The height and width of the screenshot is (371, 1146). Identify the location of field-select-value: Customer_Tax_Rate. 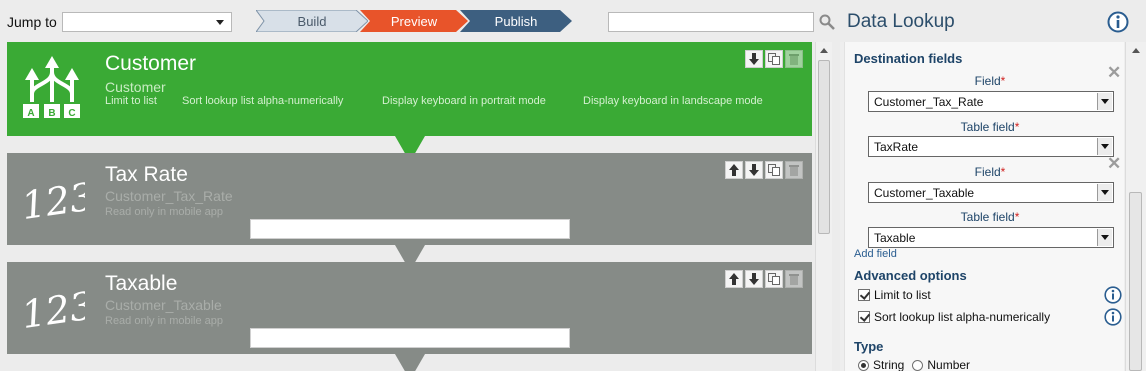
(929, 102).